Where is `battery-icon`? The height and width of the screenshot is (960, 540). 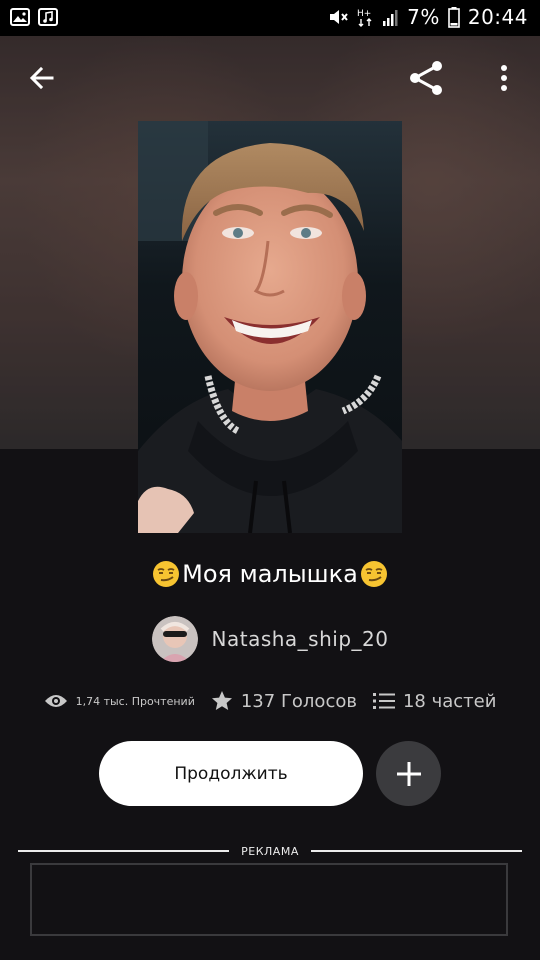
battery-icon is located at coordinates (454, 17).